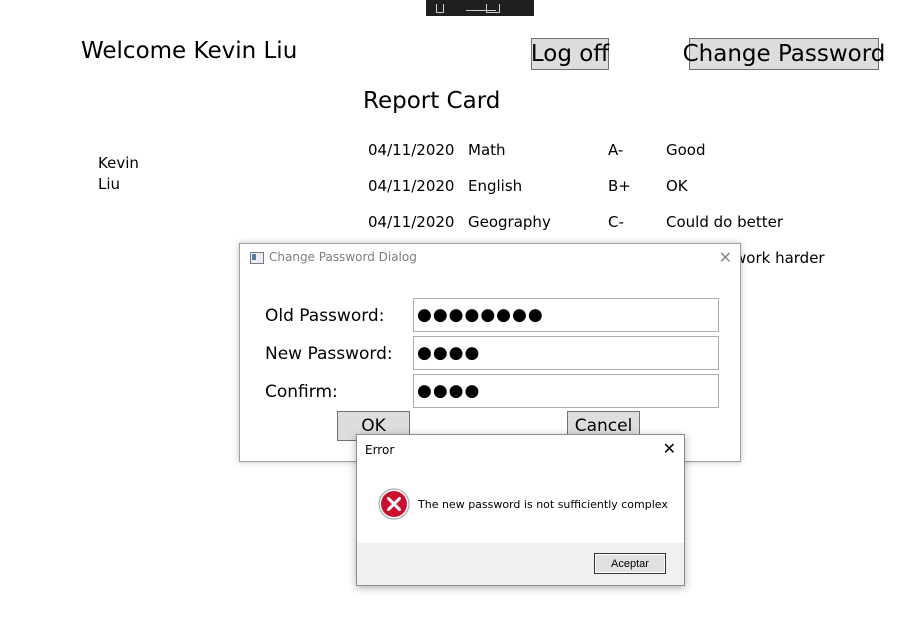 The width and height of the screenshot is (922, 638). Describe the element at coordinates (380, 450) in the screenshot. I see `error-title: Error` at that location.